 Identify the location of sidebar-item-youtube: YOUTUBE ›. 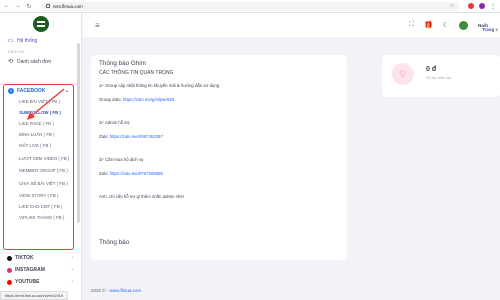
(40, 282).